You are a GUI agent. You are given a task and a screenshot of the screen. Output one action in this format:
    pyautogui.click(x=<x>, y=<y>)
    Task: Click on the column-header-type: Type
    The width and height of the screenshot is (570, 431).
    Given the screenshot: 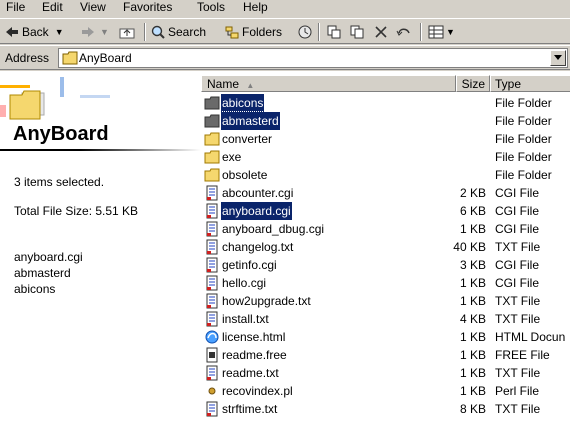 What is the action you would take?
    pyautogui.click(x=530, y=83)
    